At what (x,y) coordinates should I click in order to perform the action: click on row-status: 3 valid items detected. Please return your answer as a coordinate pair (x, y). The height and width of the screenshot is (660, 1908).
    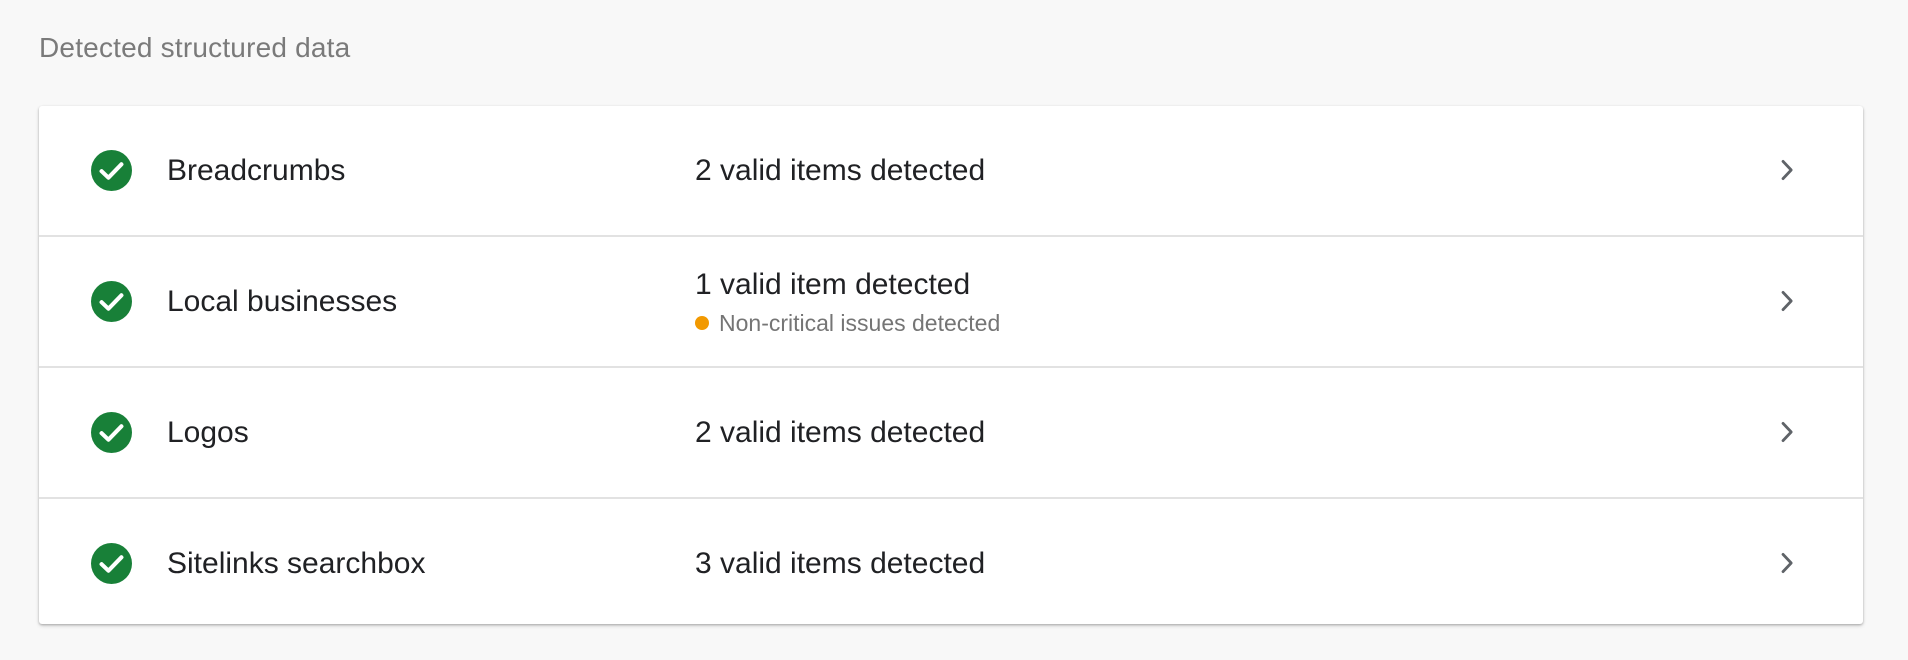
    Looking at the image, I should click on (840, 561).